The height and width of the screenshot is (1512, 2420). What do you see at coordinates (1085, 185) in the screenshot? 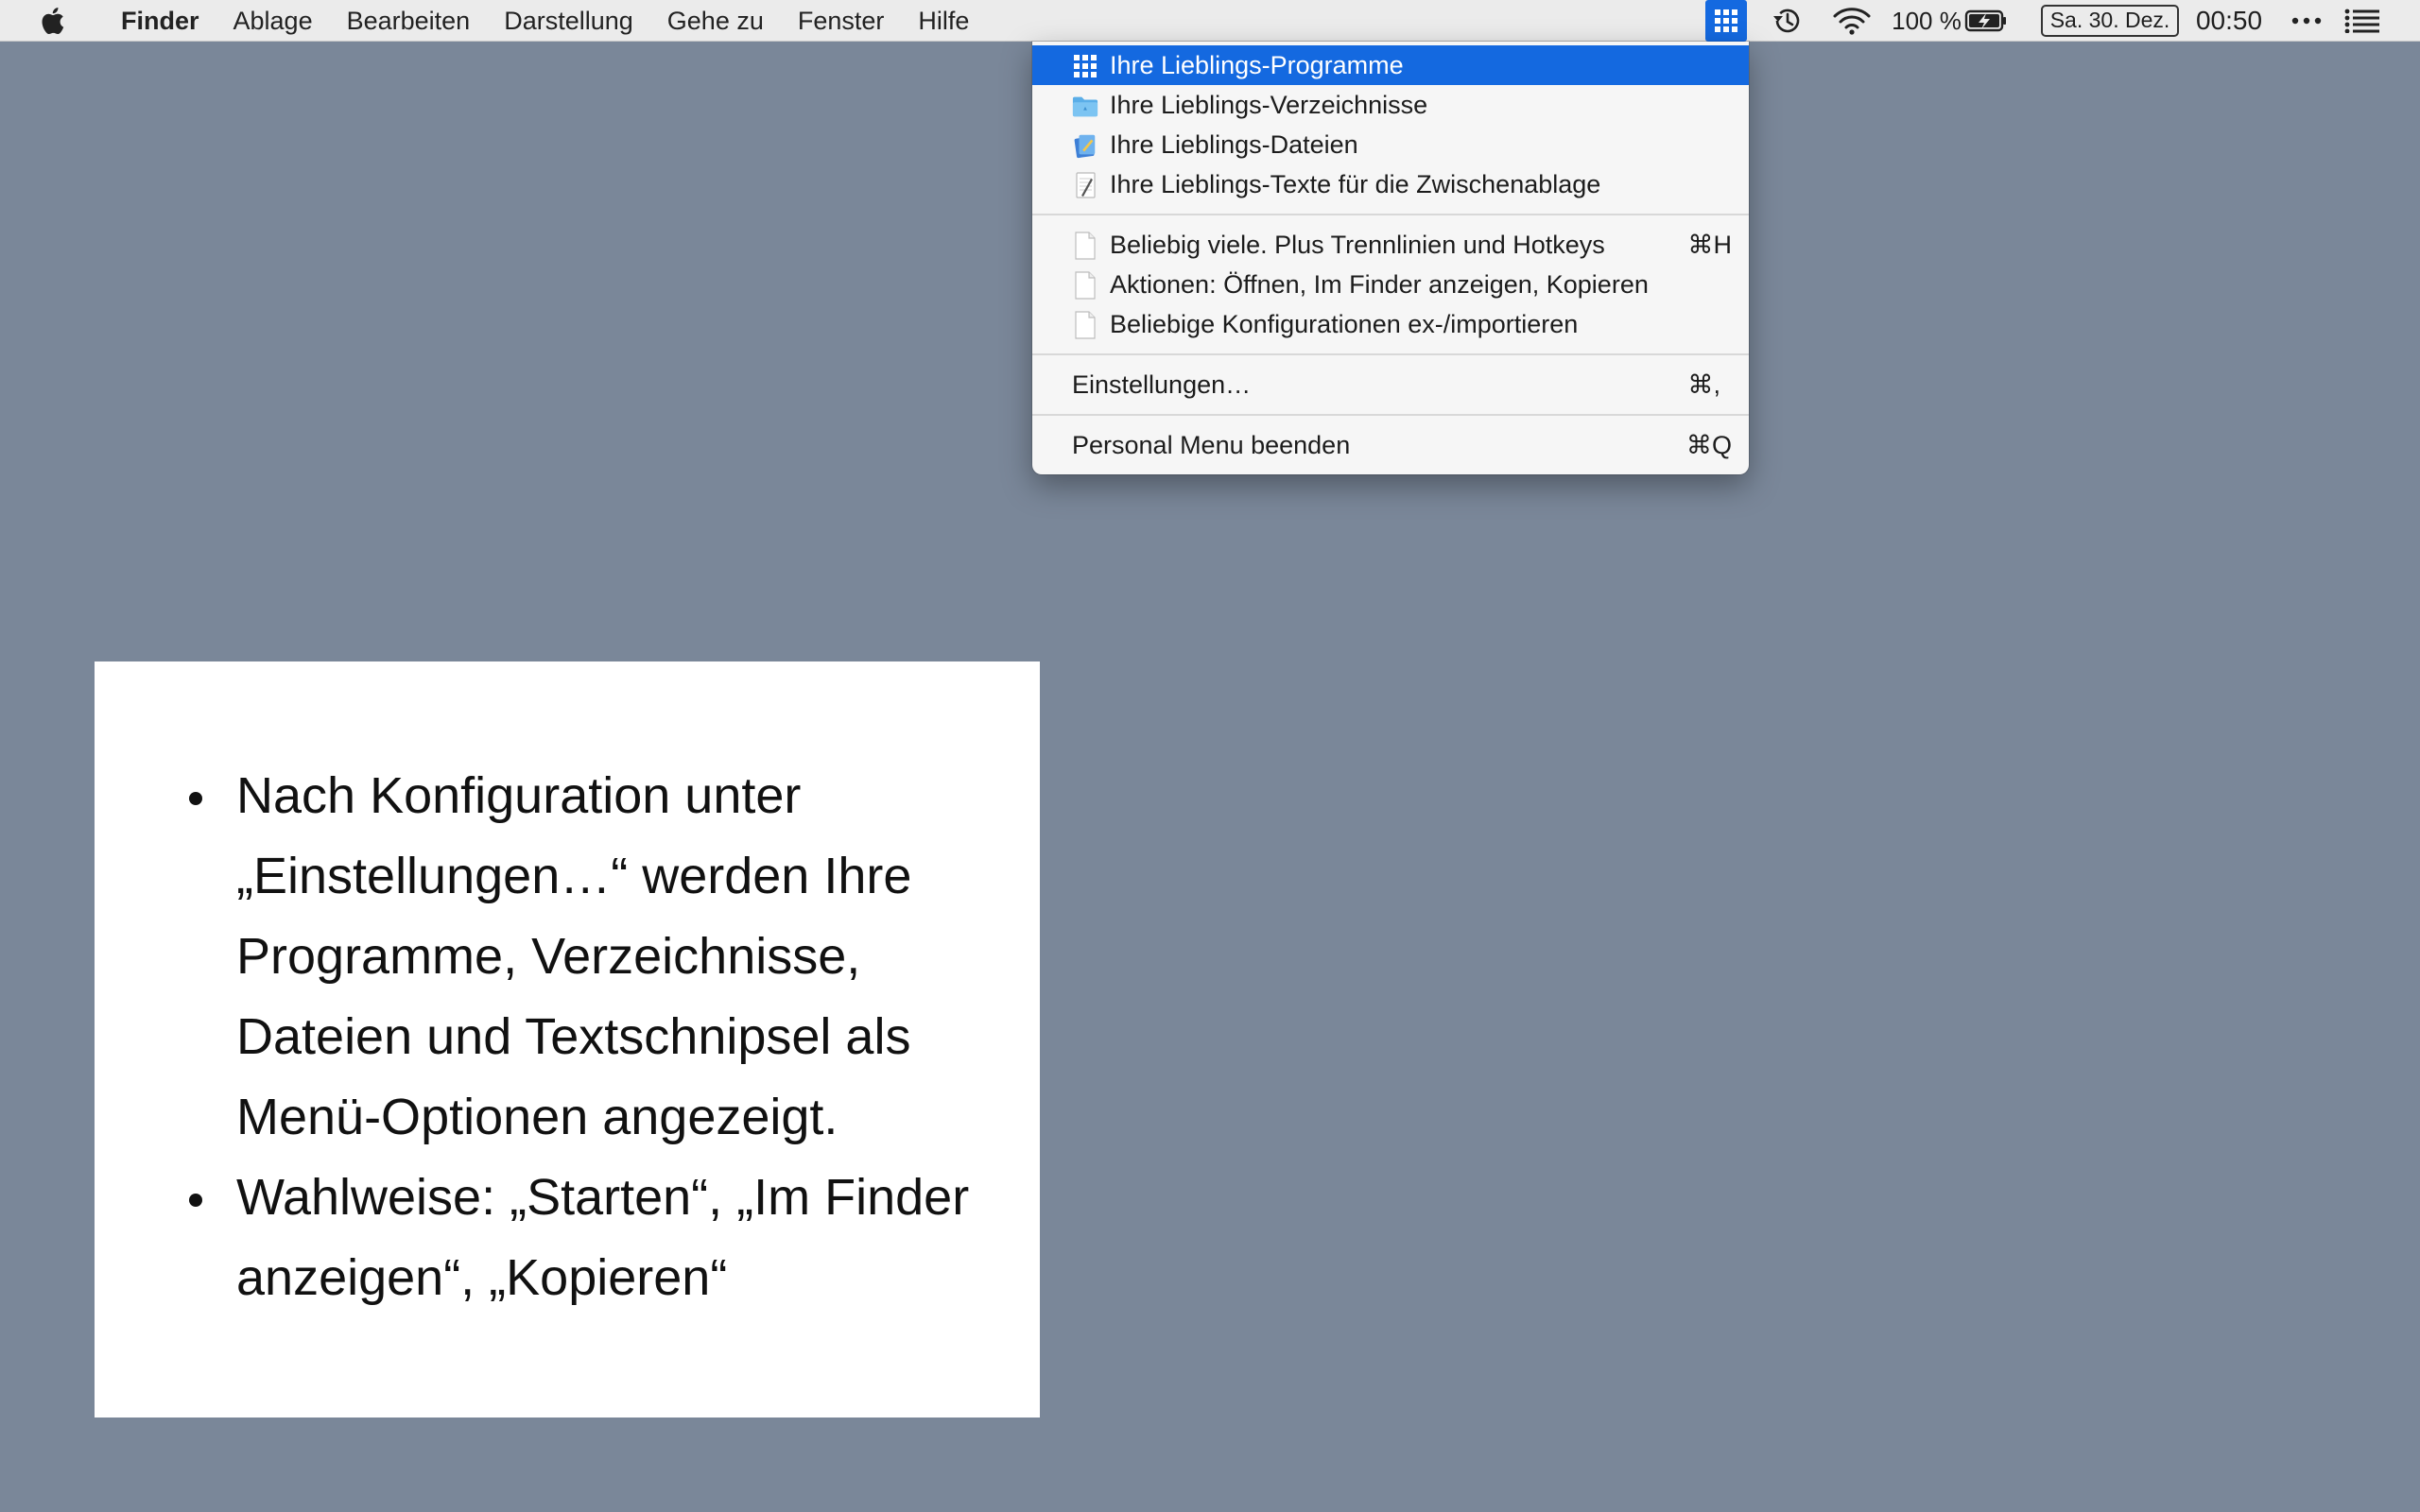
I see `textedit-icon` at bounding box center [1085, 185].